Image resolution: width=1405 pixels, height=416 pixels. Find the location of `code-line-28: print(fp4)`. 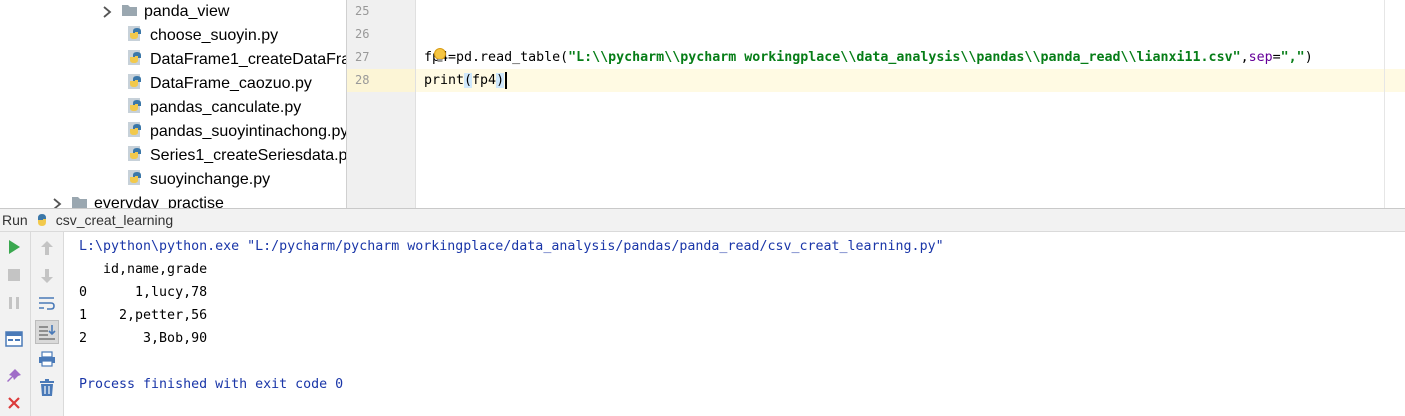

code-line-28: print(fp4) is located at coordinates (466, 80).